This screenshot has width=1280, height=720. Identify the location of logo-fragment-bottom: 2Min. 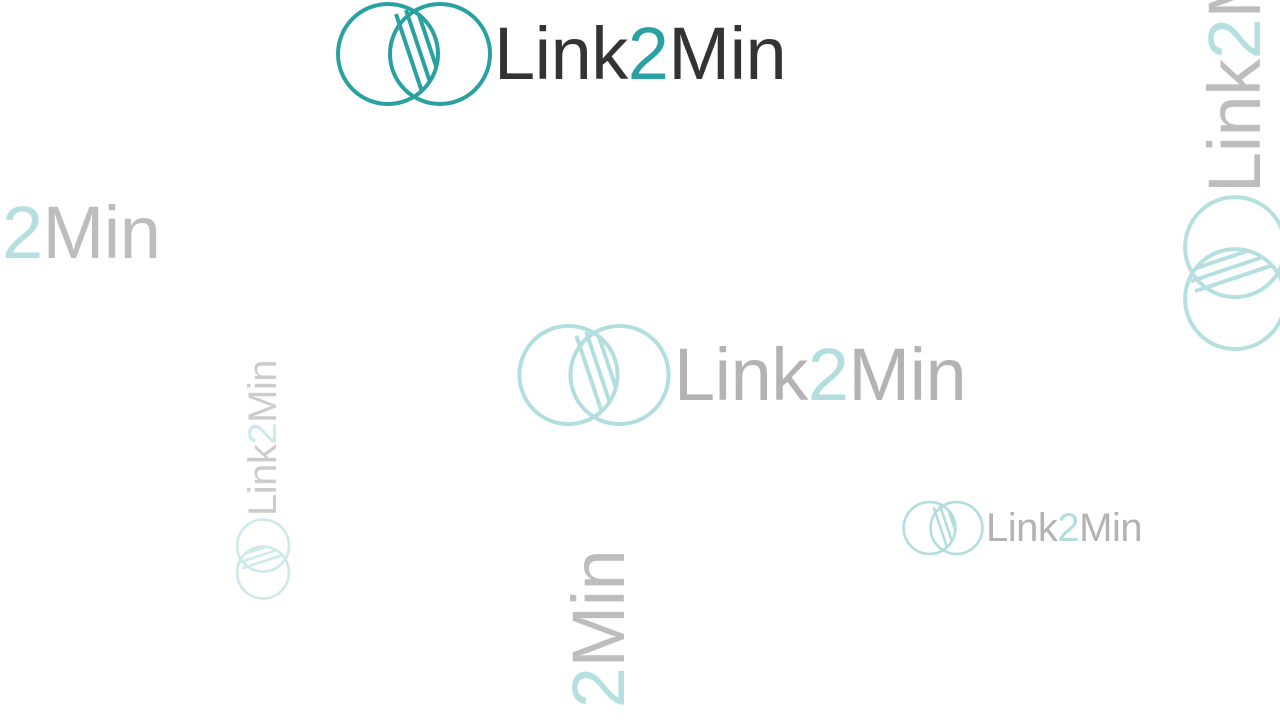
(598, 629).